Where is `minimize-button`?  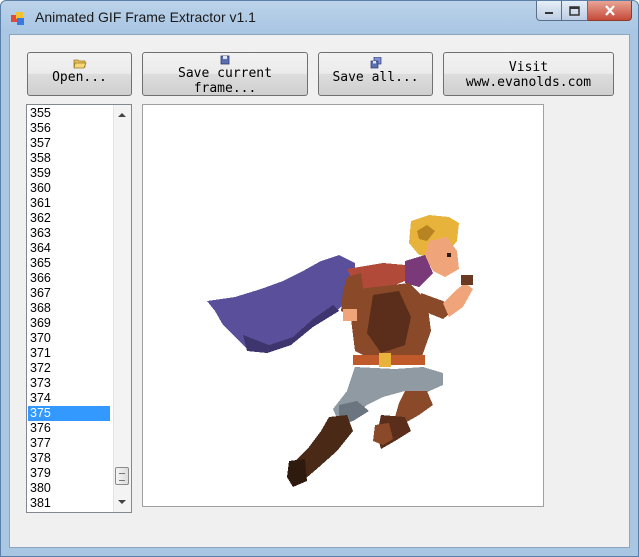
minimize-button is located at coordinates (549, 11).